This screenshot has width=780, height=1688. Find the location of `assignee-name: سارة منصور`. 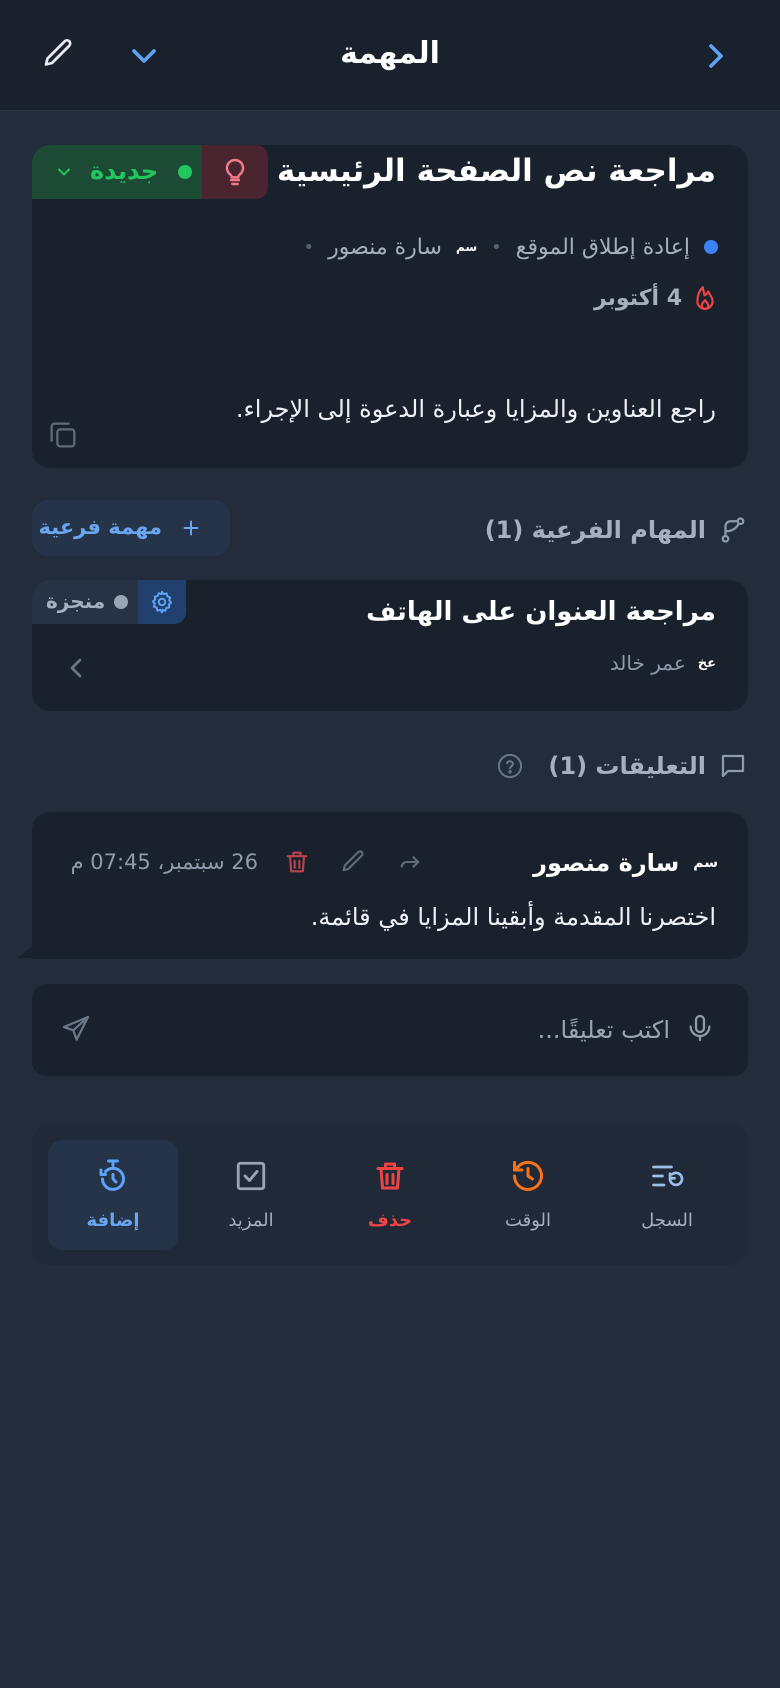

assignee-name: سارة منصور is located at coordinates (385, 247).